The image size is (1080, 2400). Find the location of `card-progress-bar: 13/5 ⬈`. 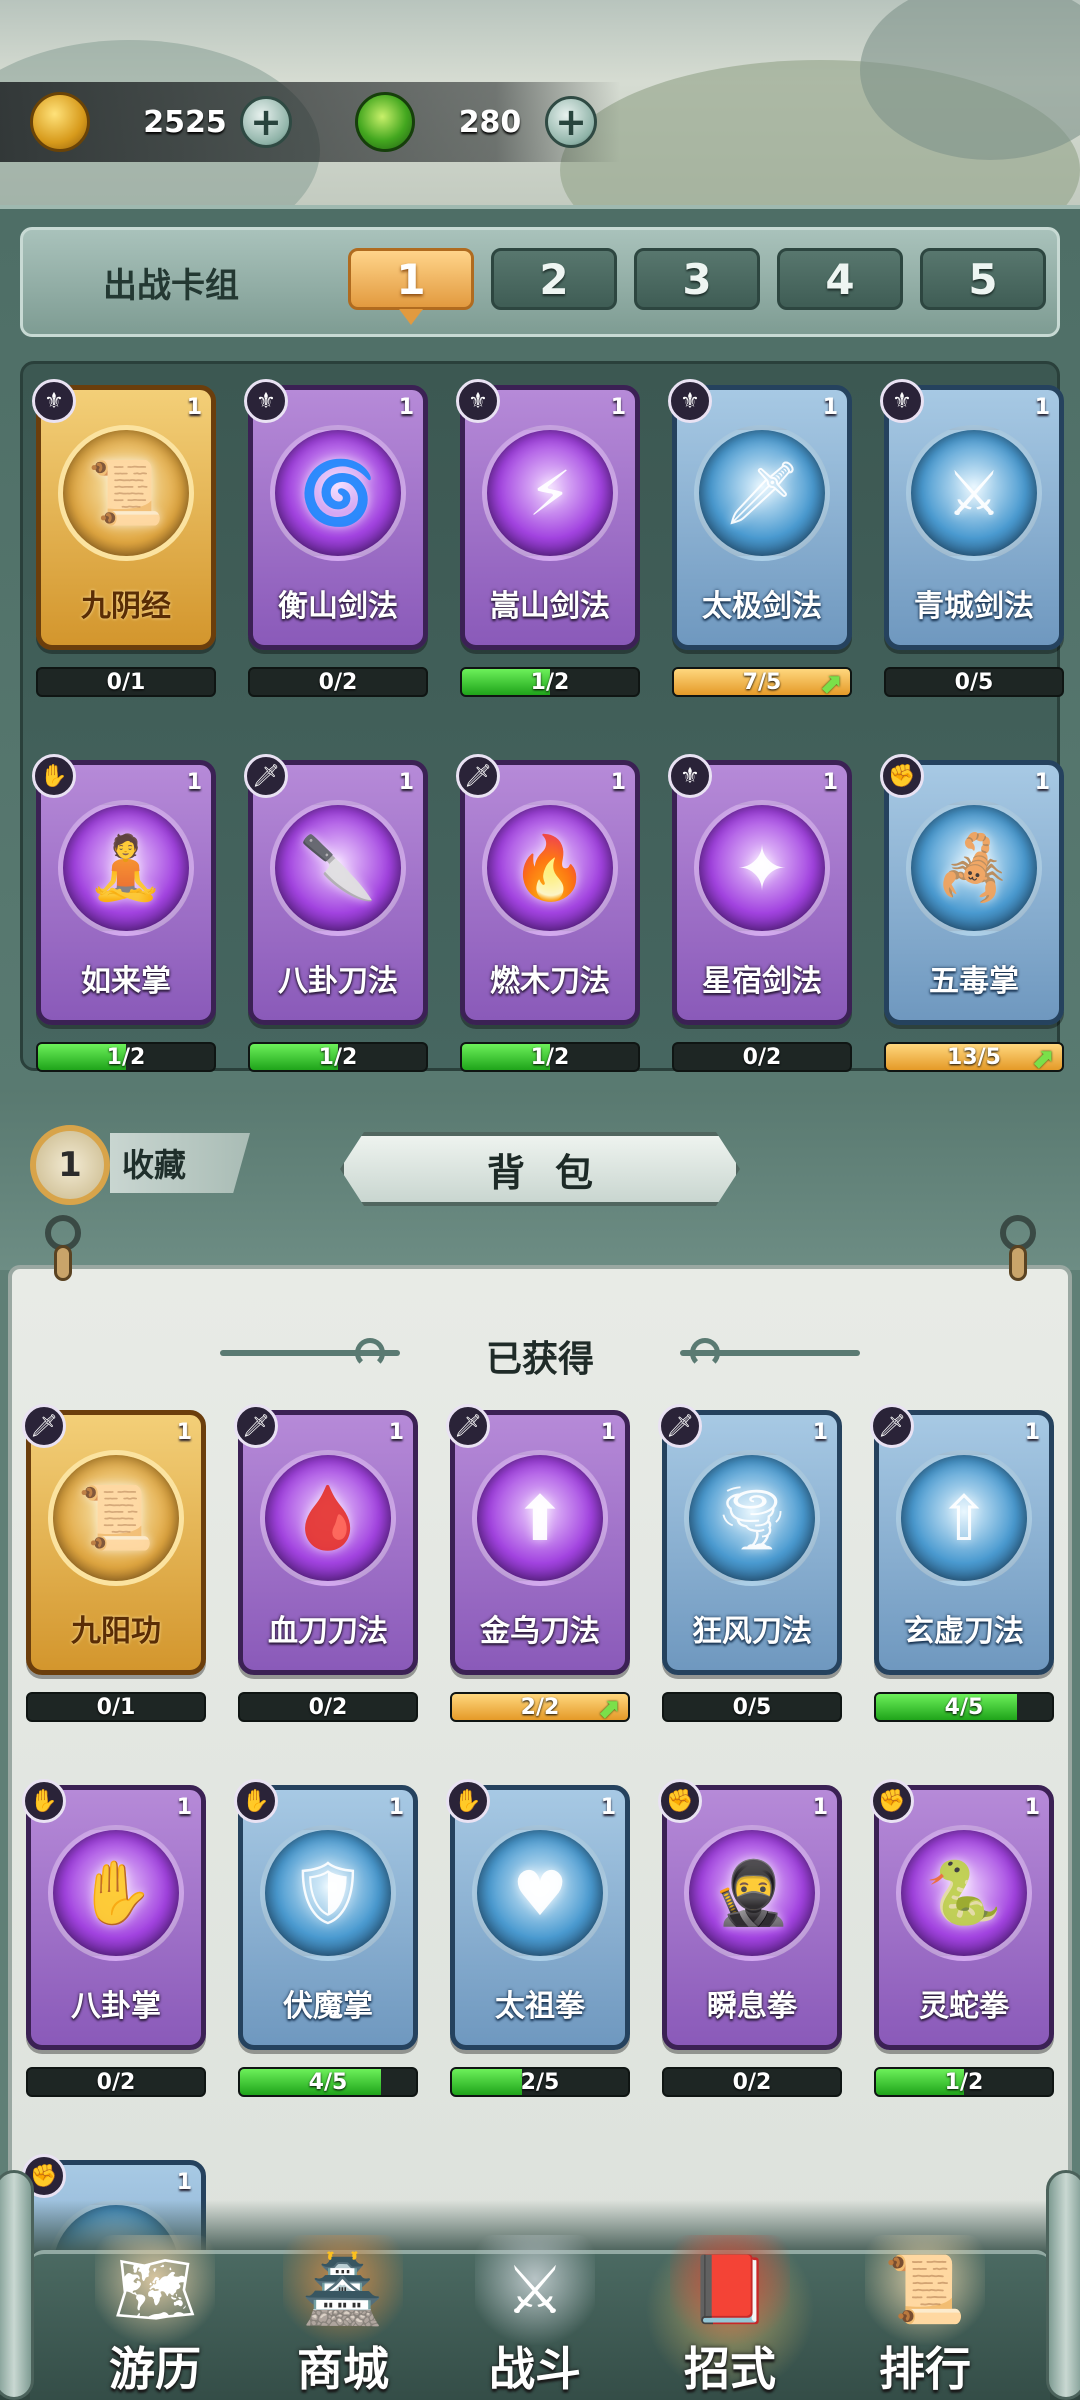

card-progress-bar: 13/5 ⬈ is located at coordinates (974, 1057).